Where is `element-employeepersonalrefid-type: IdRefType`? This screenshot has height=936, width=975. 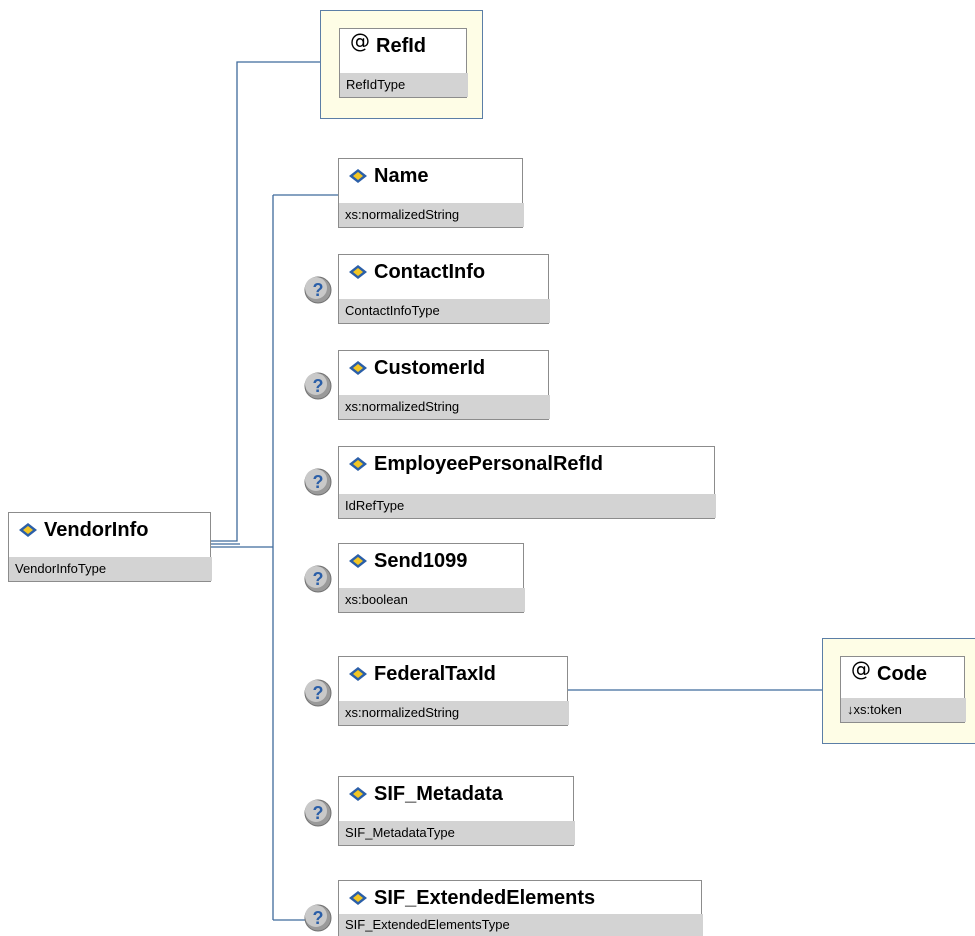
element-employeepersonalrefid-type: IdRefType is located at coordinates (527, 506).